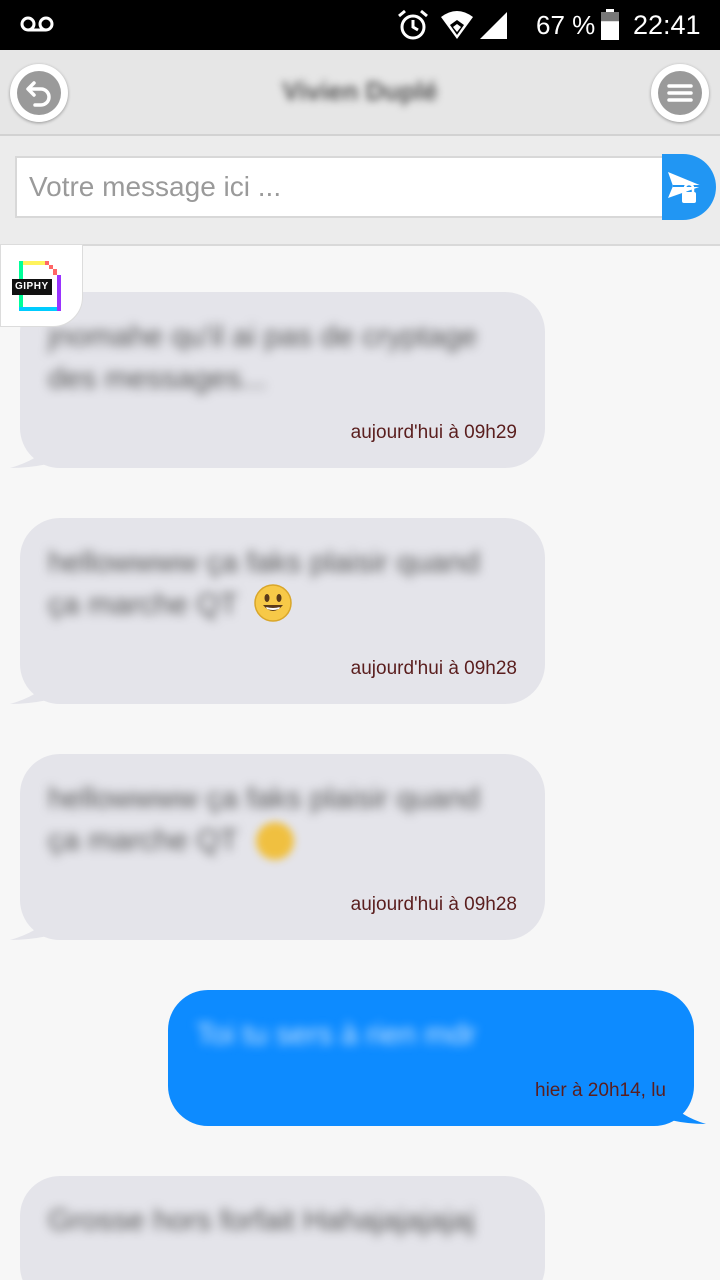 The width and height of the screenshot is (720, 1280). I want to click on message-text: Toi tu sers à rien mdr, so click(336, 1034).